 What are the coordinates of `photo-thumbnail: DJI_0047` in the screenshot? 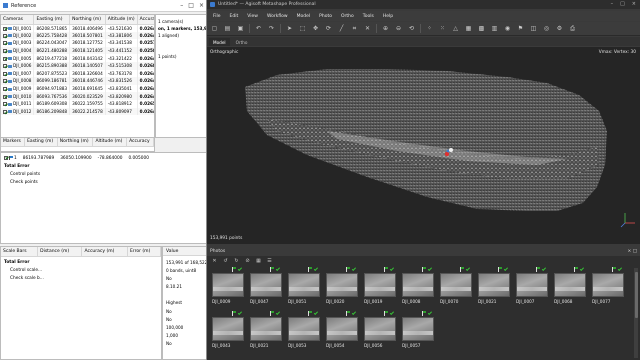 It's located at (266, 289).